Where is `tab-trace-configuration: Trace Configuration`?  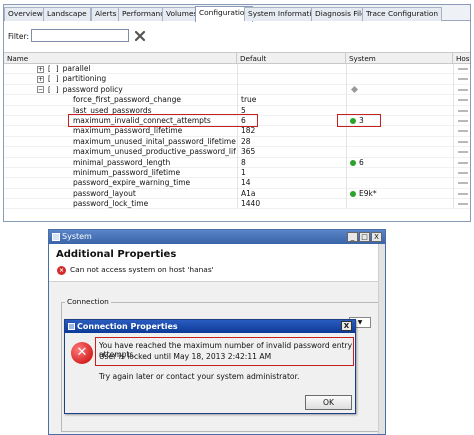 tab-trace-configuration: Trace Configuration is located at coordinates (402, 14).